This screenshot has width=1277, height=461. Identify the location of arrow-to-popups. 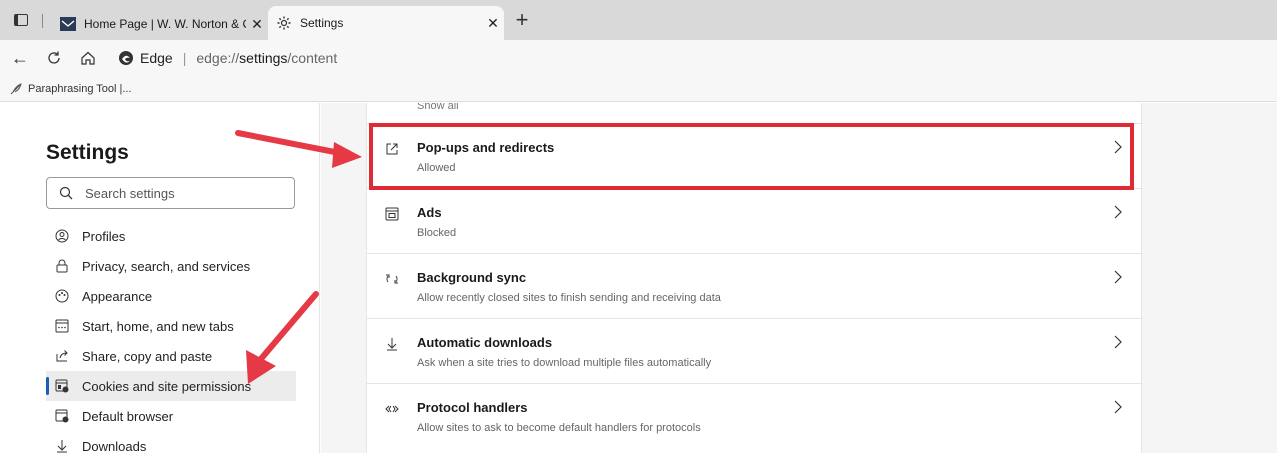
(294, 144).